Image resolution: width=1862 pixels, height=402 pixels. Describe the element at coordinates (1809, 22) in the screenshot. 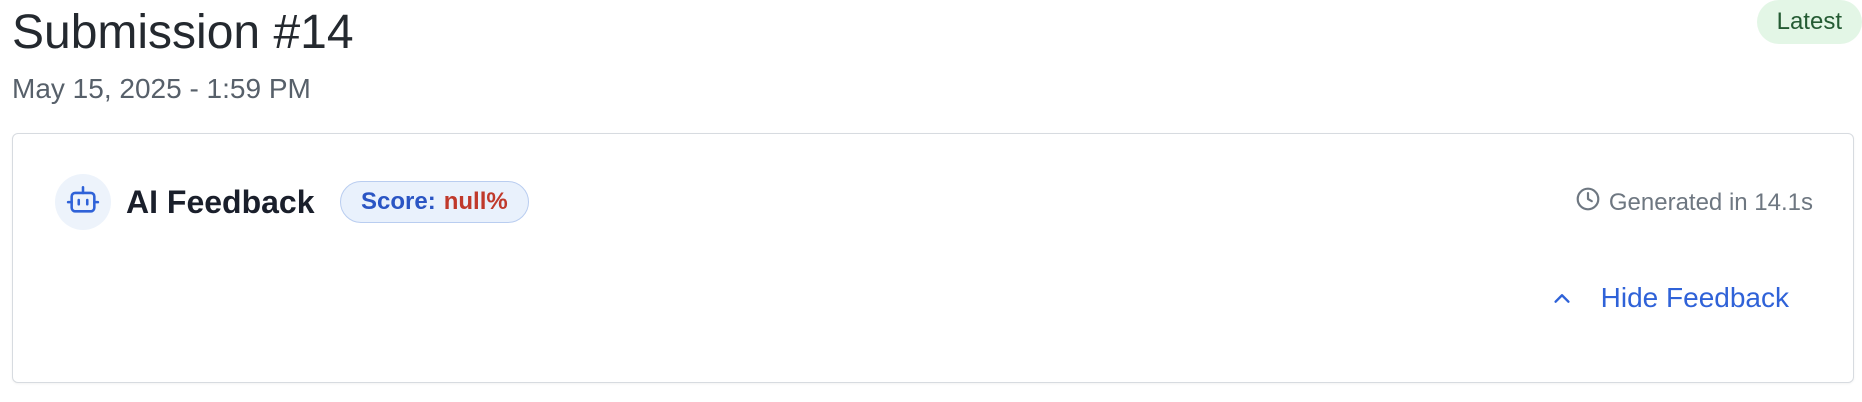

I see `latest-badge: Latest` at that location.